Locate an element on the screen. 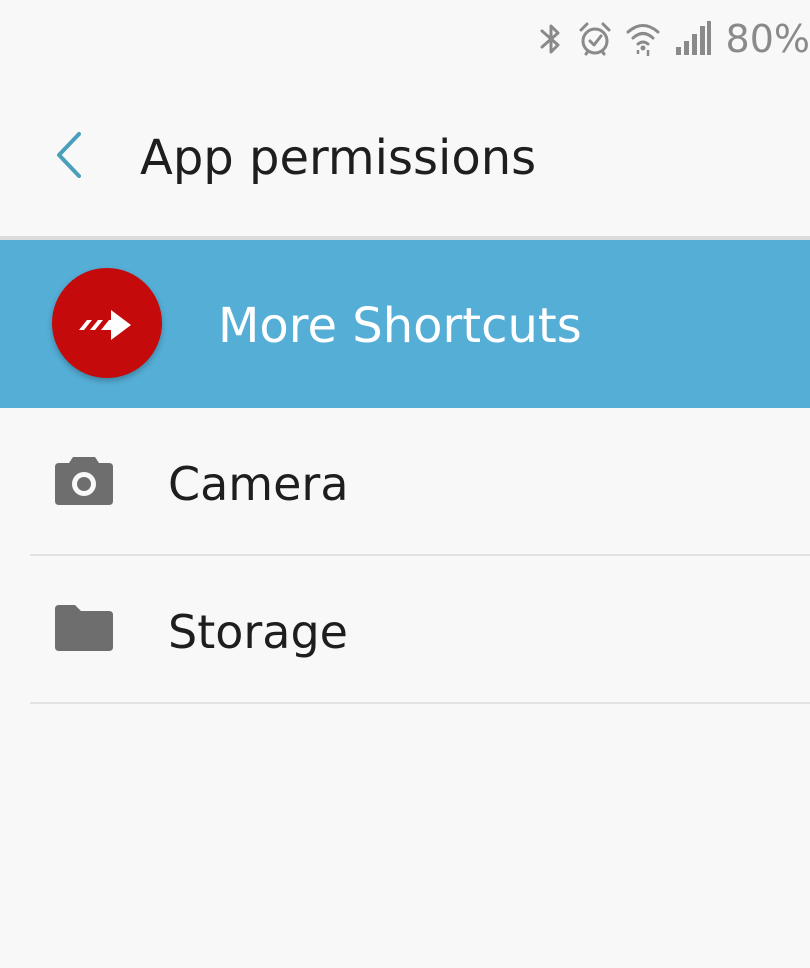  folder-icon is located at coordinates (84, 628).